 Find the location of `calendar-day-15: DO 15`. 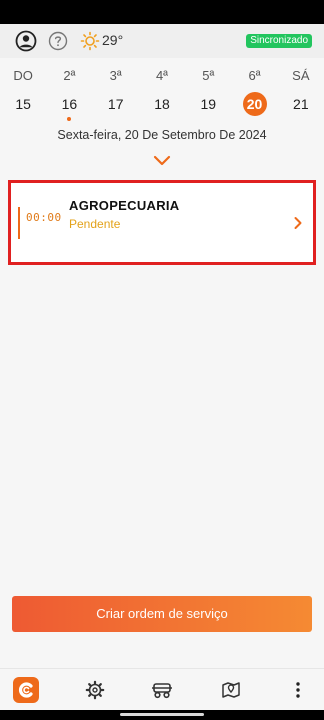

calendar-day-15: DO 15 is located at coordinates (23, 98).